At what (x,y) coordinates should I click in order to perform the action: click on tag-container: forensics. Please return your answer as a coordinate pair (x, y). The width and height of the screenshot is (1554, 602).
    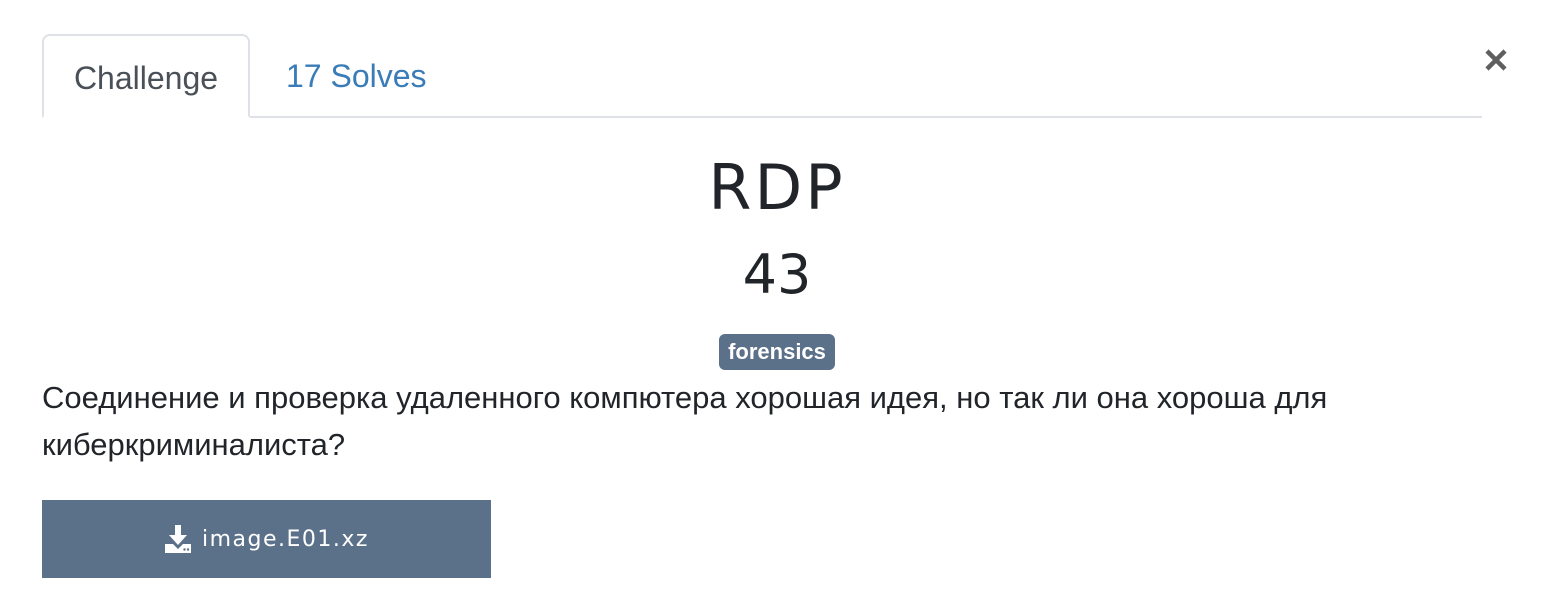
    Looking at the image, I should click on (777, 352).